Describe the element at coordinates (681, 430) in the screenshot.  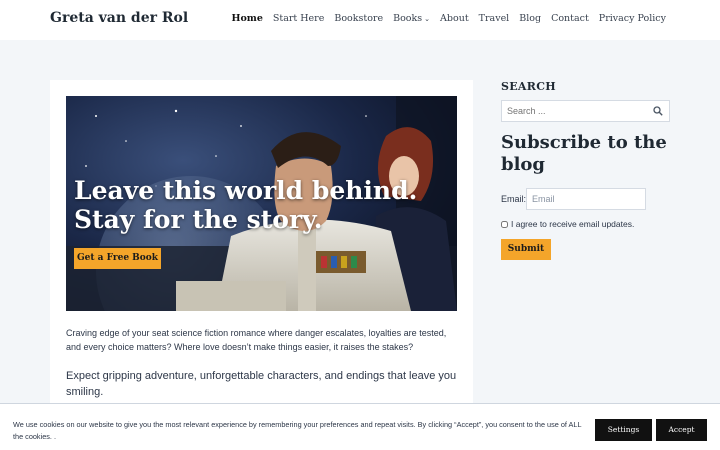
I see `cookie-accept-button: Accept` at that location.